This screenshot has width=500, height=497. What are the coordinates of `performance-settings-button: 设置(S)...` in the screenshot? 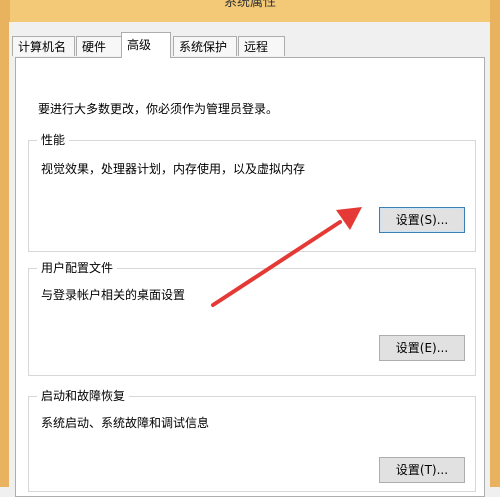 It's located at (422, 220).